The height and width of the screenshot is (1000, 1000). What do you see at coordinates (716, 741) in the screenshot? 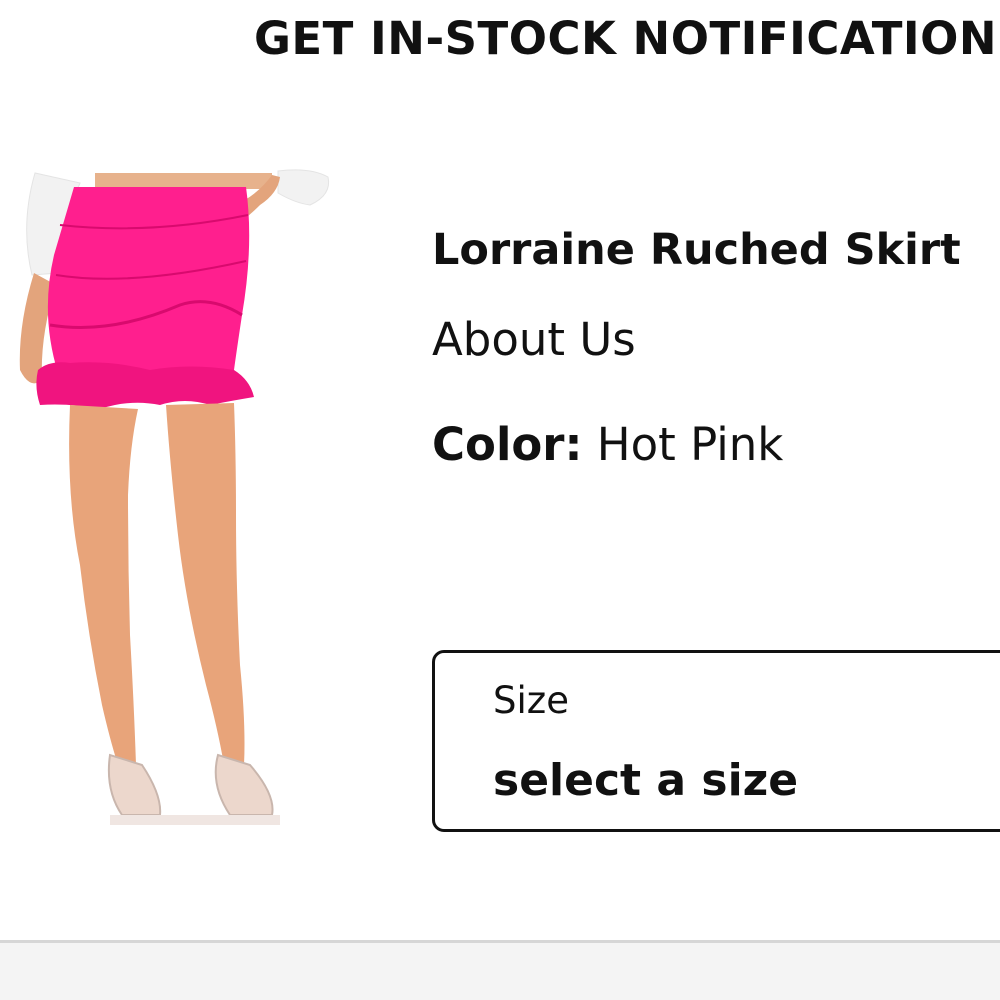
I see `size-dropdown: Size select a size` at bounding box center [716, 741].